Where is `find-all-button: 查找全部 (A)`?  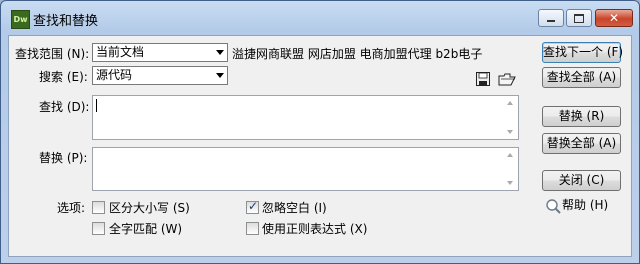
find-all-button: 查找全部 (A) is located at coordinates (581, 77).